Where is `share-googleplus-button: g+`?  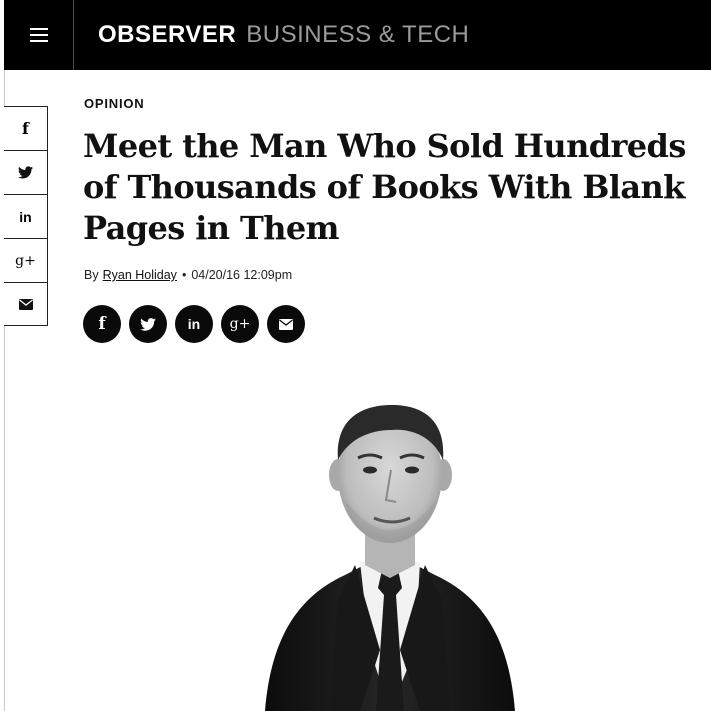
share-googleplus-button: g+ is located at coordinates (240, 324).